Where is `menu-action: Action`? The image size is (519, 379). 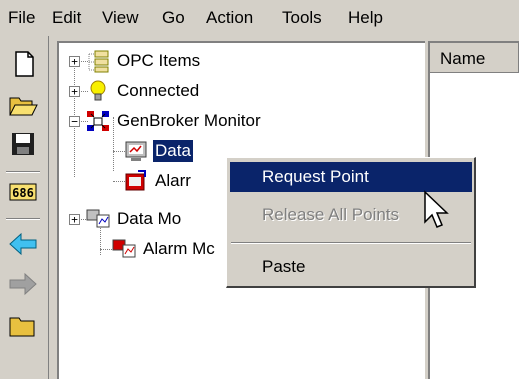 menu-action: Action is located at coordinates (229, 18).